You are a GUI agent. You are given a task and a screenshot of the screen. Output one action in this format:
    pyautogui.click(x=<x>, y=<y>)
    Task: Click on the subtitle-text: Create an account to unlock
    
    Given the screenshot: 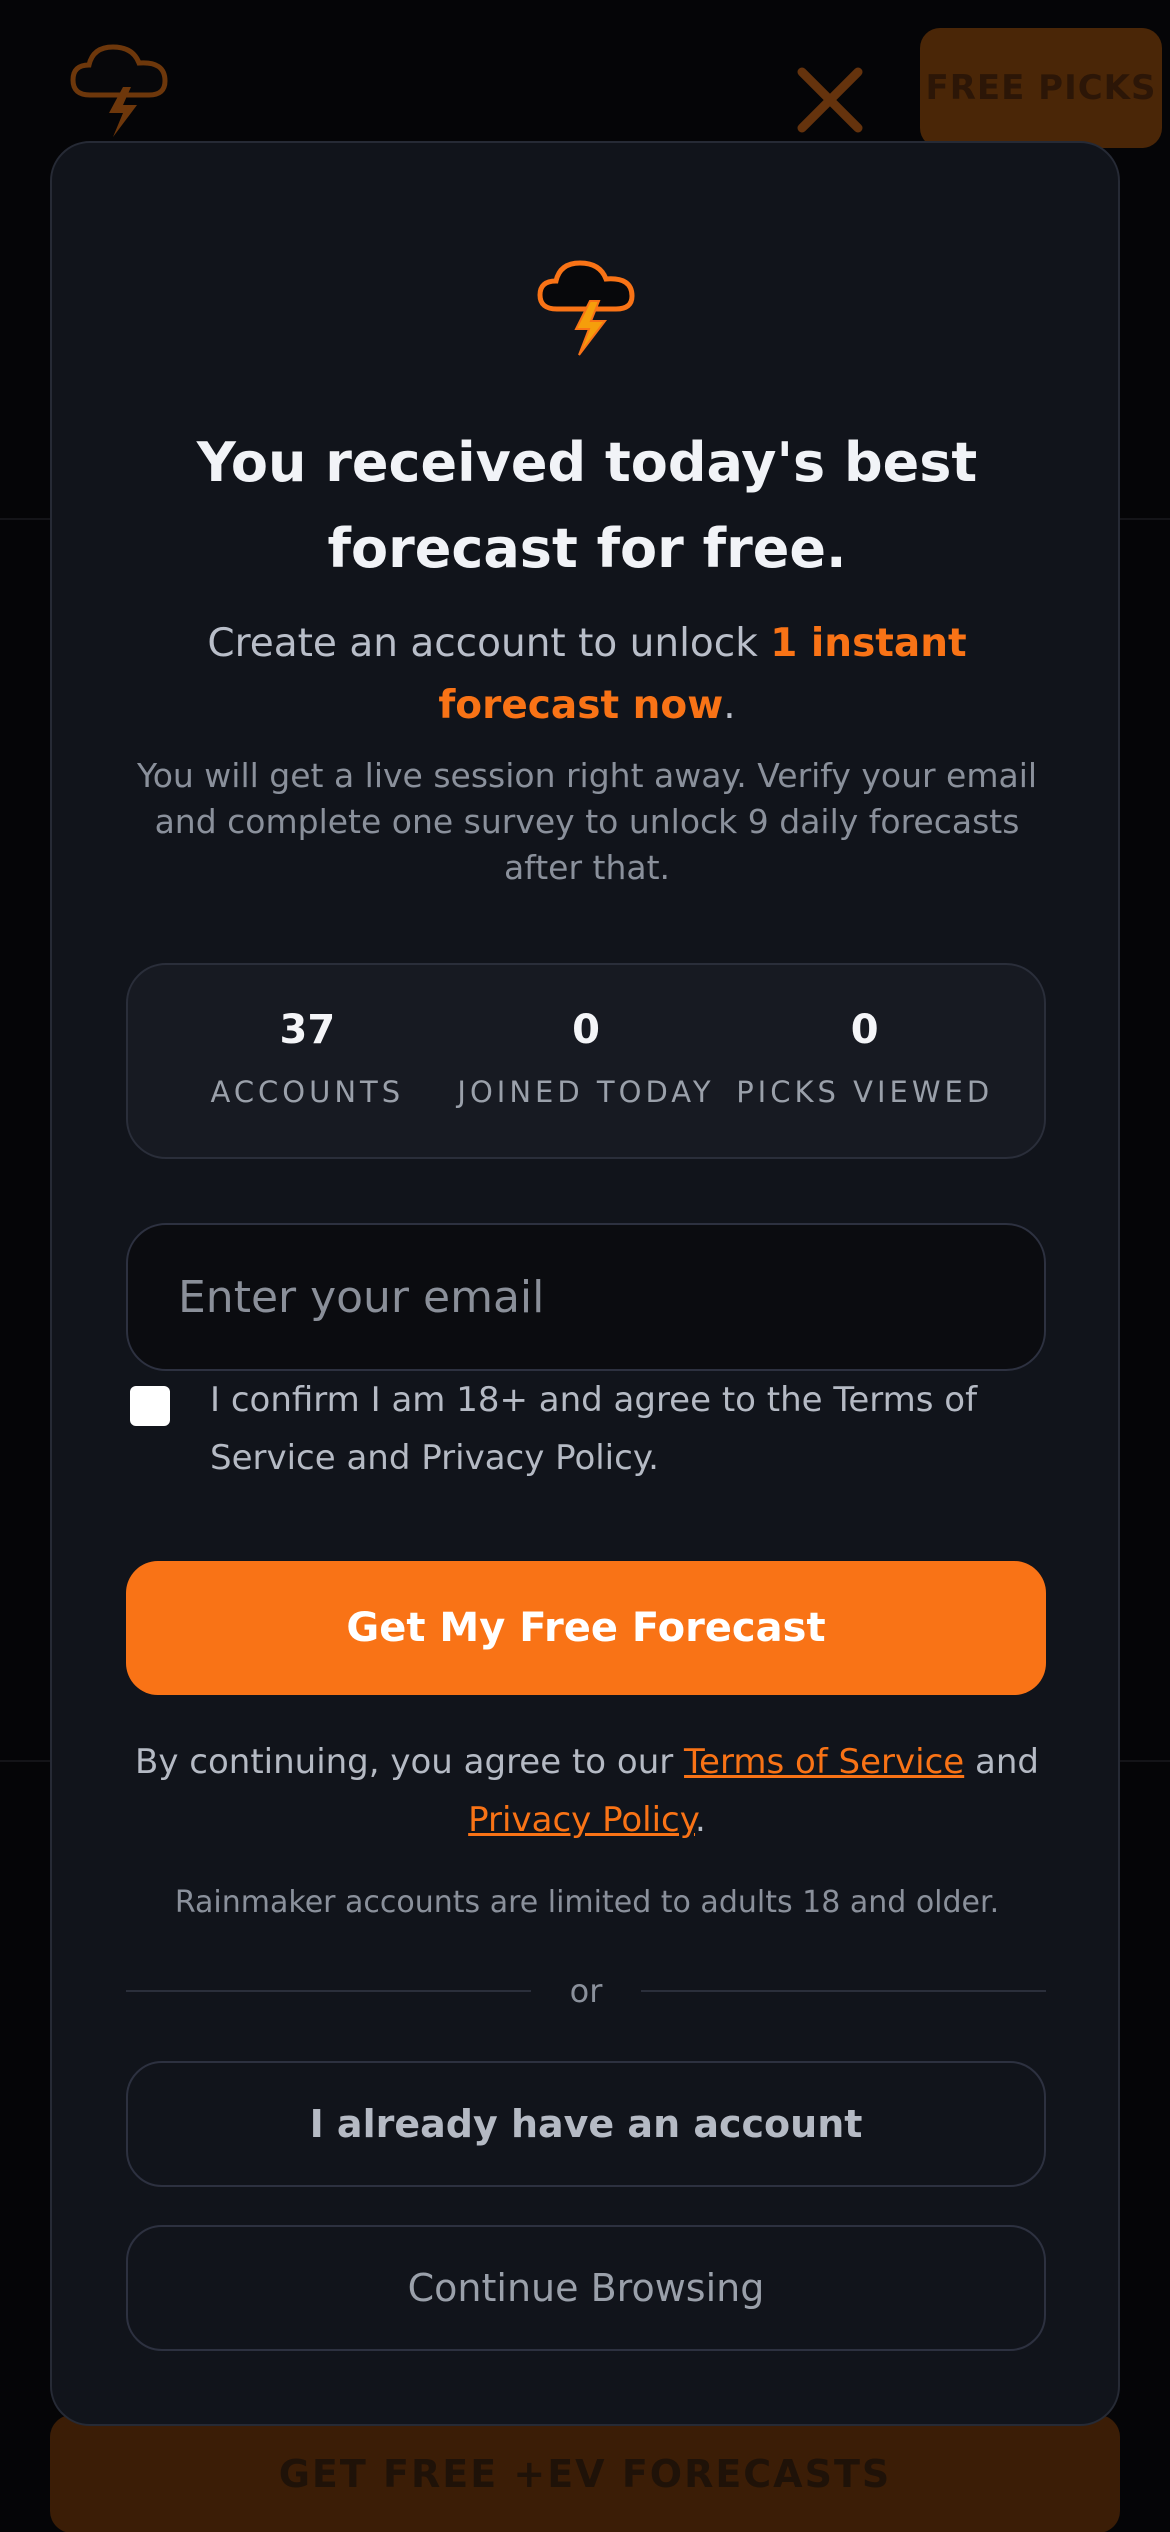 What is the action you would take?
    pyautogui.click(x=489, y=643)
    